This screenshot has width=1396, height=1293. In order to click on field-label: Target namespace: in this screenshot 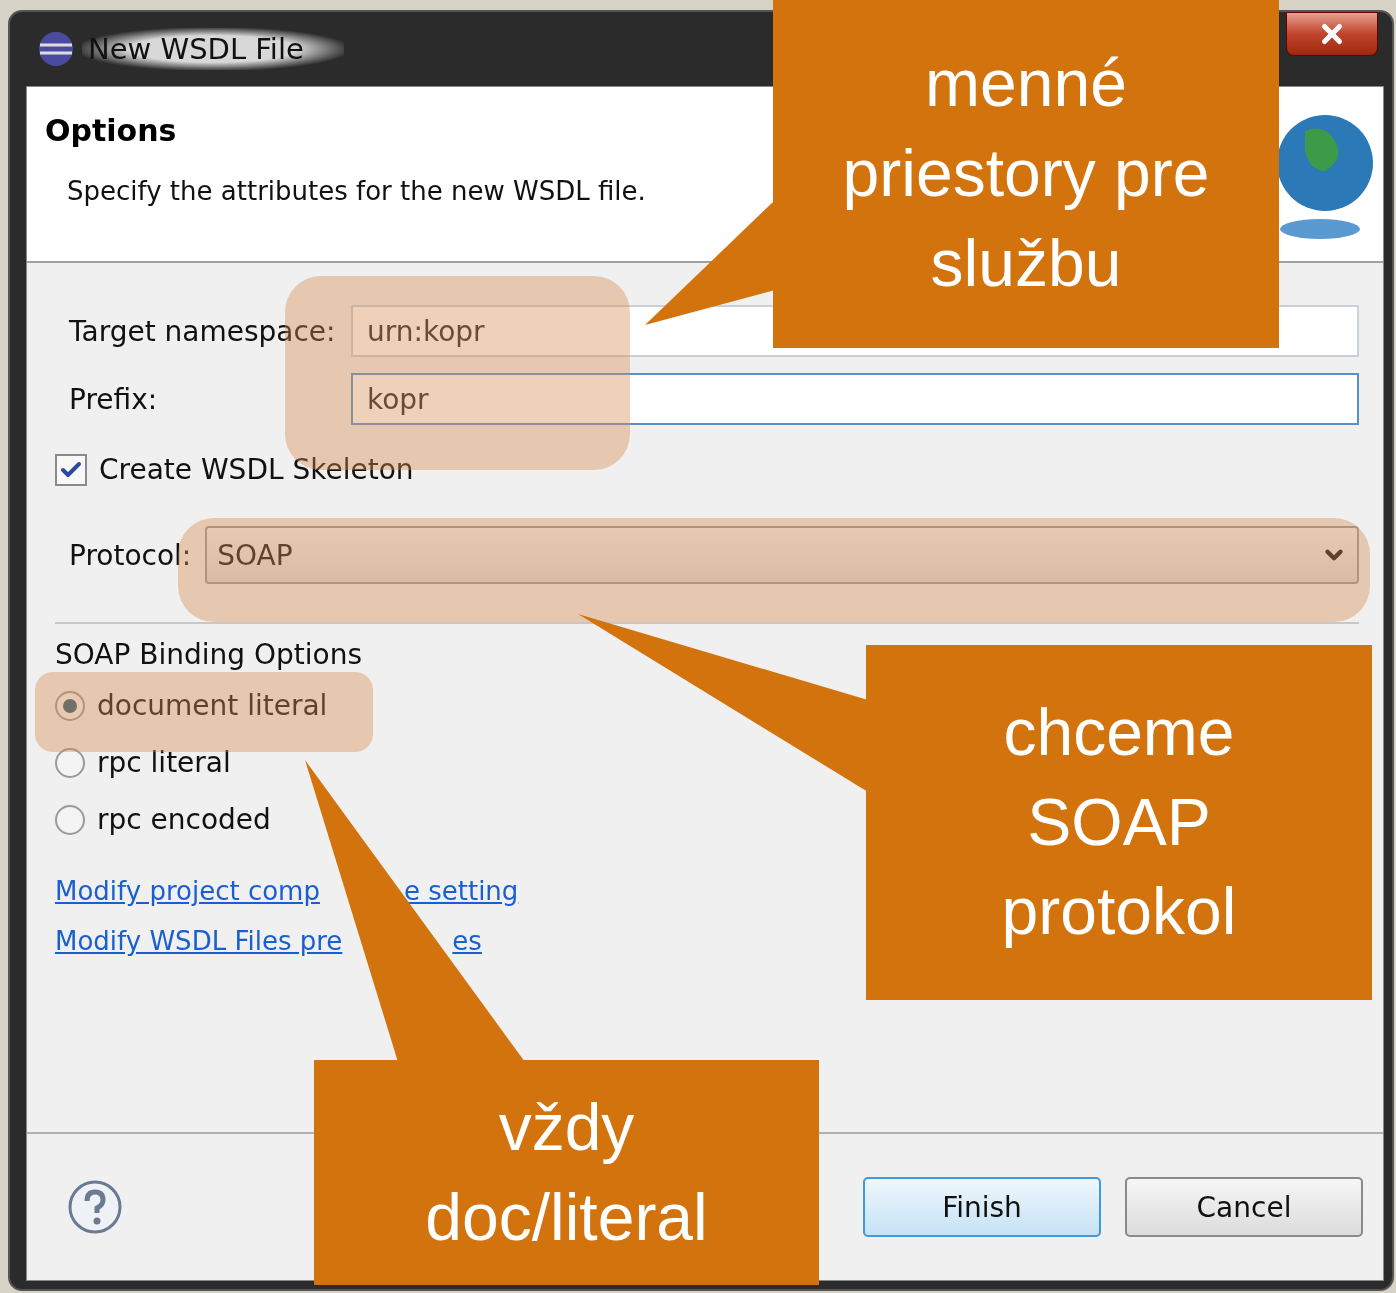, I will do `click(203, 331)`.